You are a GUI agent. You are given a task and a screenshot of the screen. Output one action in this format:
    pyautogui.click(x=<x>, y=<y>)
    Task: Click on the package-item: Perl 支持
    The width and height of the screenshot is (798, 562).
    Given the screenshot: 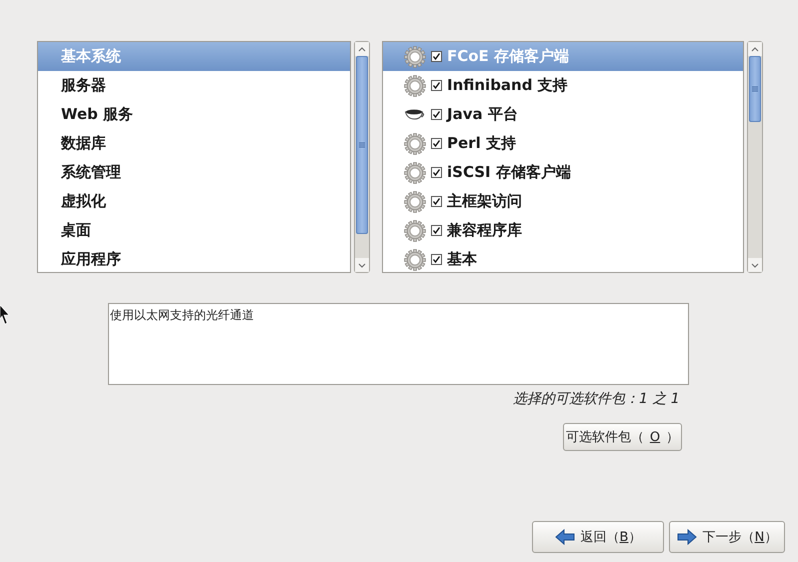 What is the action you would take?
    pyautogui.click(x=563, y=143)
    